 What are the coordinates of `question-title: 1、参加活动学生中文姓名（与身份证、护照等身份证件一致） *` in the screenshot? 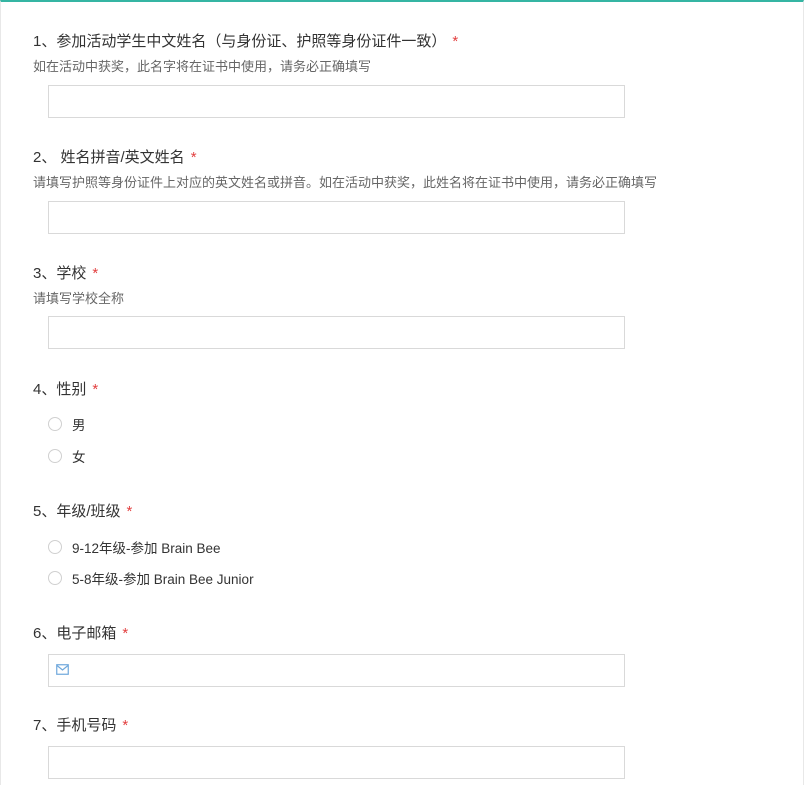 It's located at (246, 41).